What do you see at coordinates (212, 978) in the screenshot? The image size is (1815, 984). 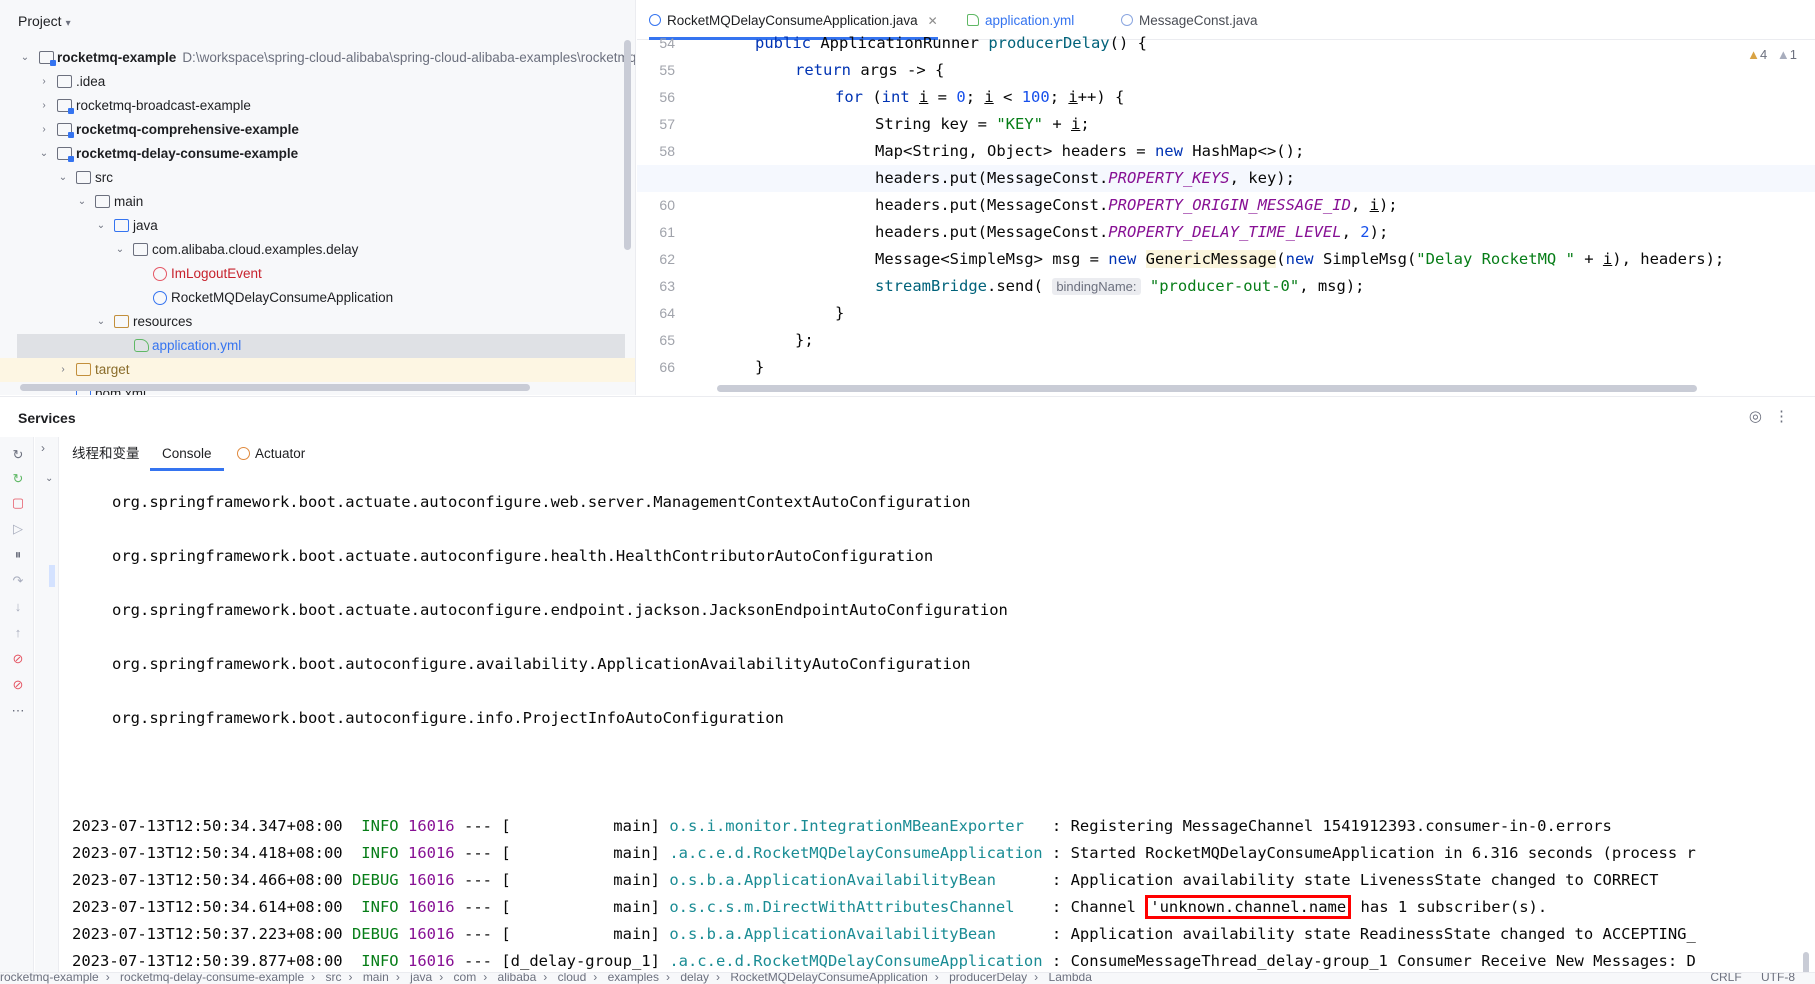 I see `breadcrumb-item: rocketmq-delay-consume-example` at bounding box center [212, 978].